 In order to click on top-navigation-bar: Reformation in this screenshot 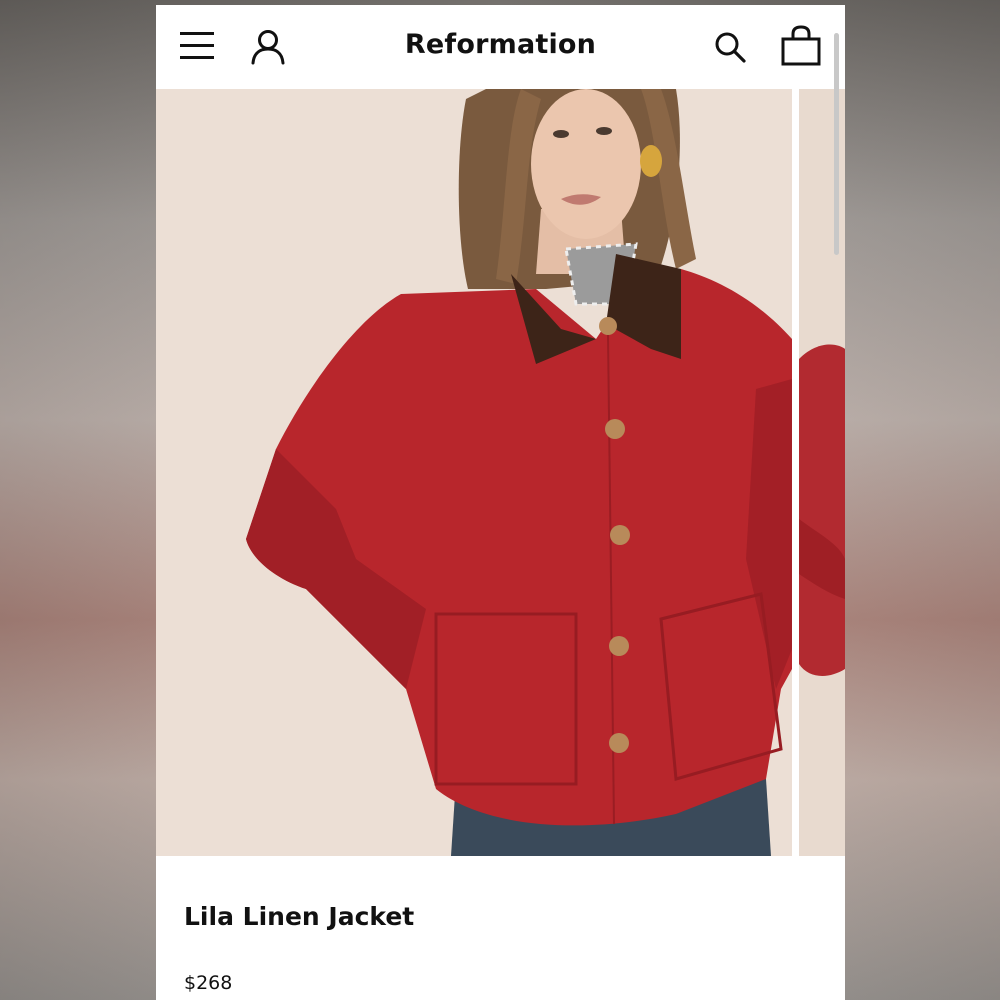, I will do `click(500, 47)`.